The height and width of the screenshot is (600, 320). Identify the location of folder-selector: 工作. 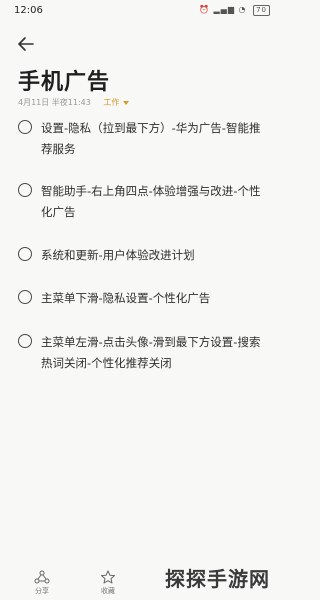
(116, 102).